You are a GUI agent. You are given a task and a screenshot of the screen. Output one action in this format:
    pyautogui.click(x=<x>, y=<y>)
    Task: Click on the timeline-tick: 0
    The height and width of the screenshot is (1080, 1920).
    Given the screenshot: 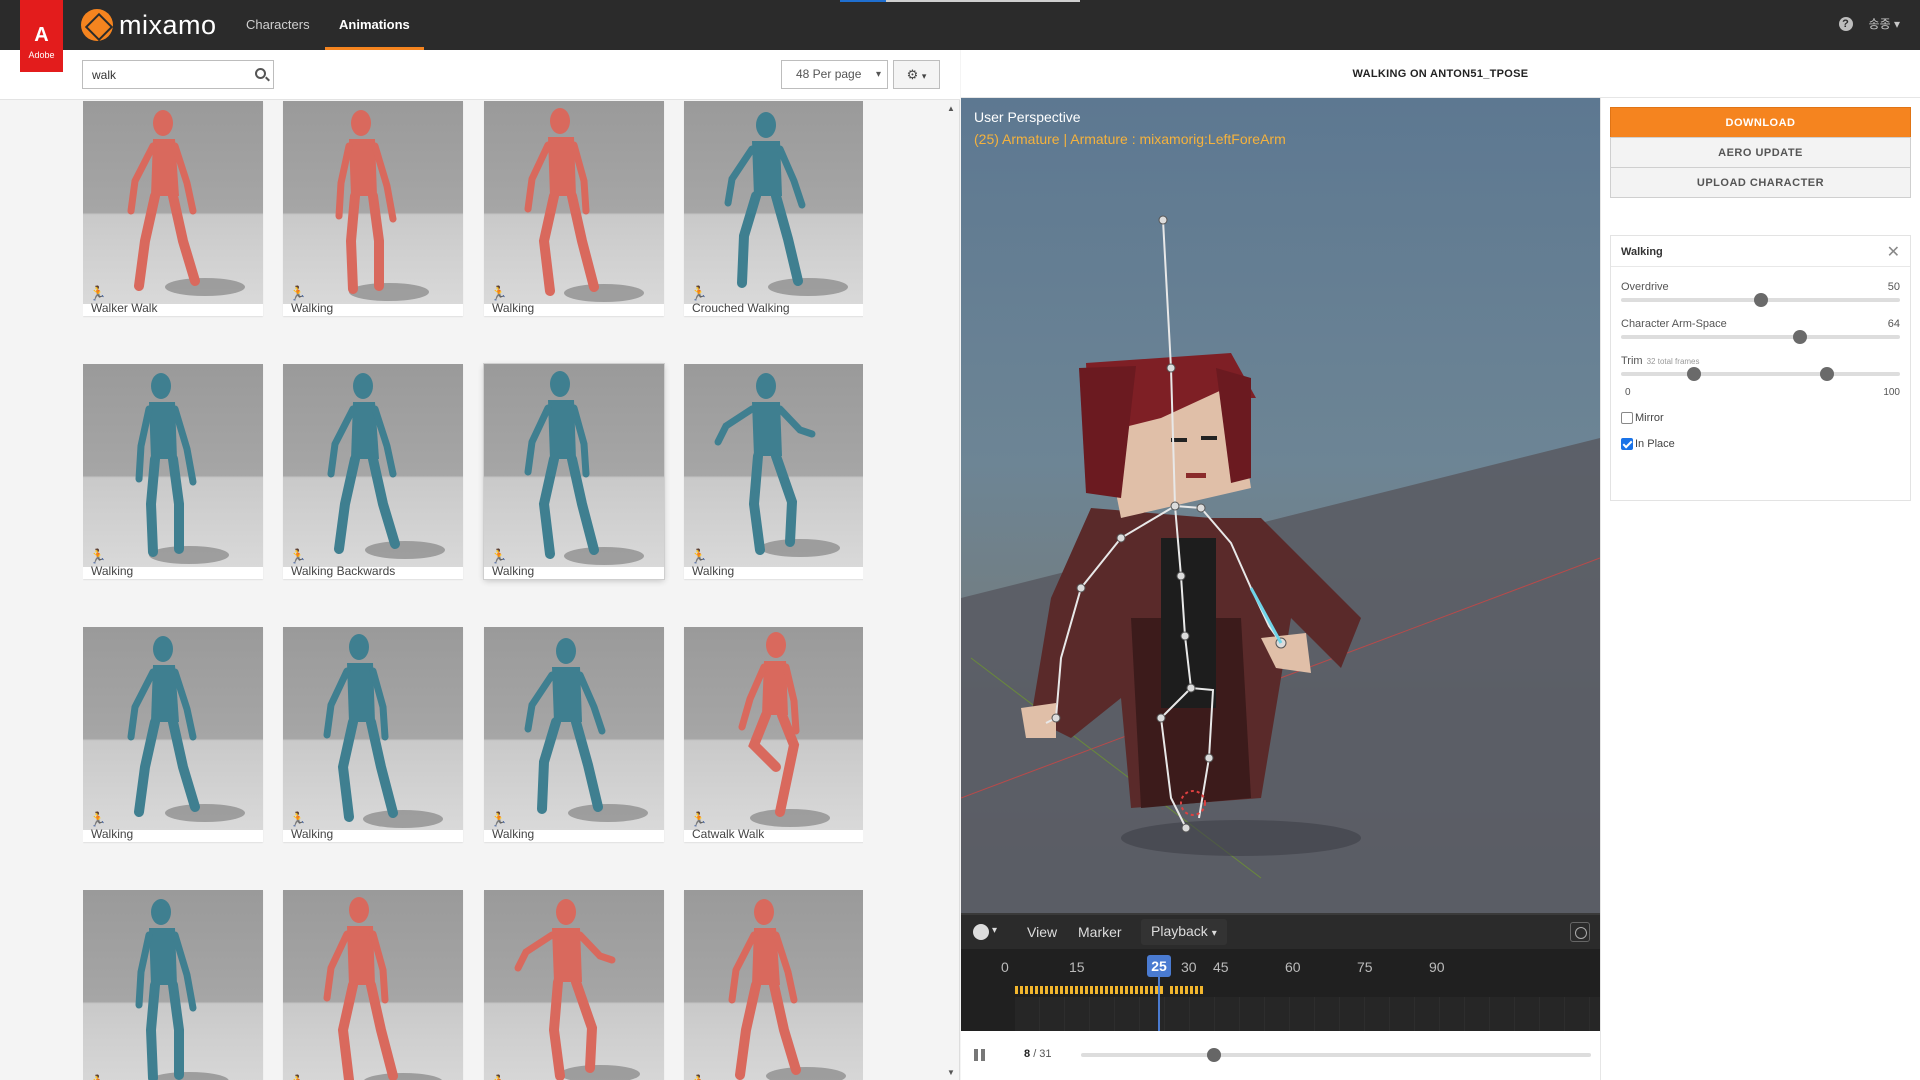 What is the action you would take?
    pyautogui.click(x=1005, y=967)
    